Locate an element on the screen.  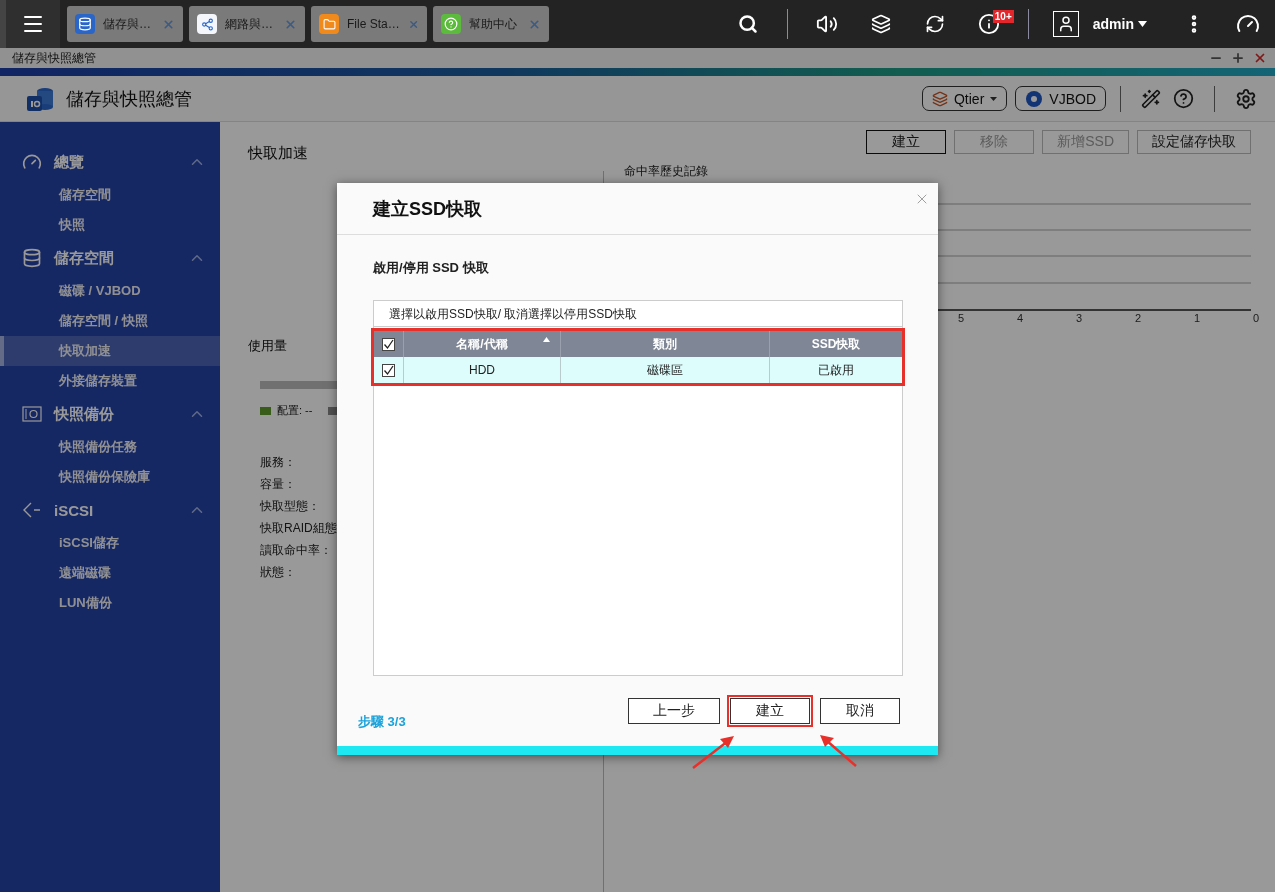
legend-swatch is located at coordinates (265, 410).